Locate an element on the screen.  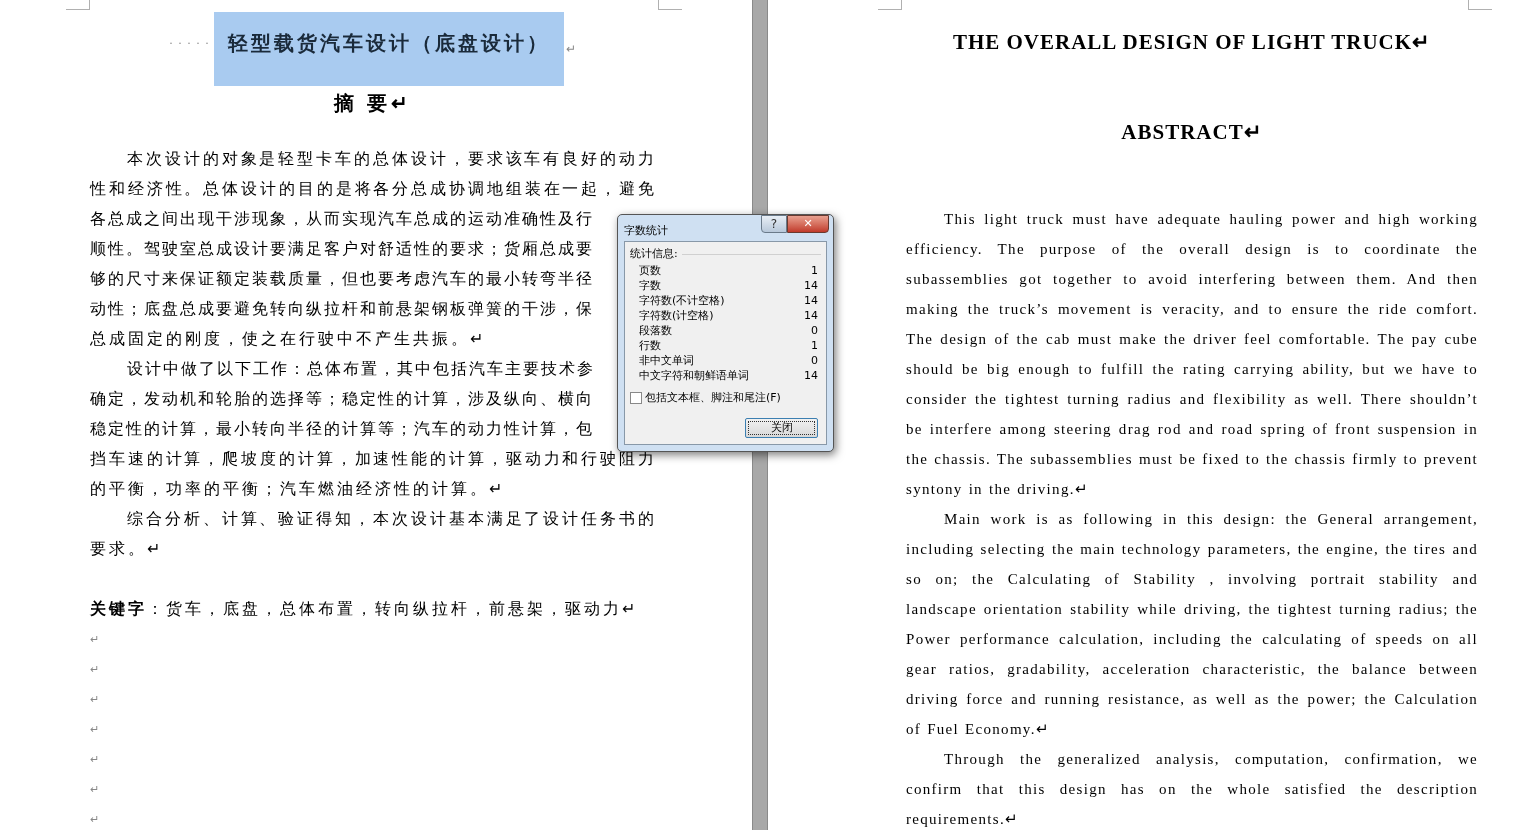
stat-label: 中文字符和朝鲜语单词 is located at coordinates (694, 375).